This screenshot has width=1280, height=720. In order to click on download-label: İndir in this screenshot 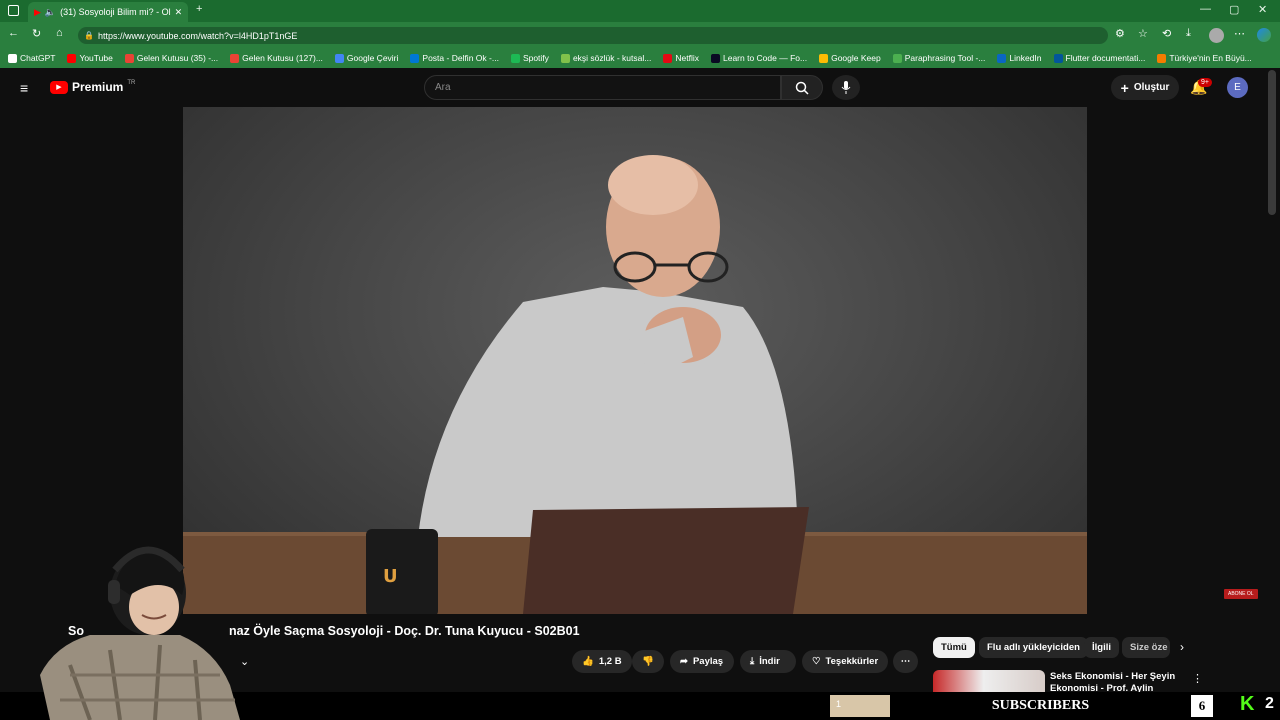, I will do `click(769, 661)`.